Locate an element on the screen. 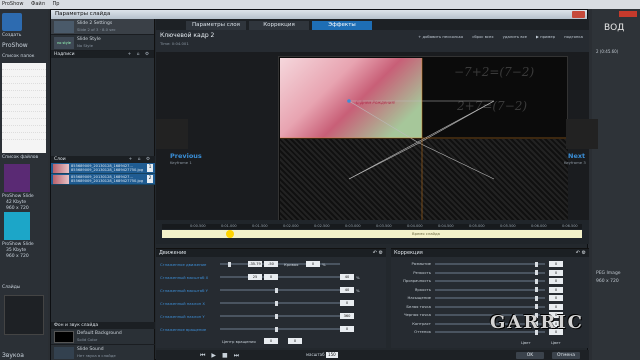  previous-button: ⏮ is located at coordinates (202, 356).